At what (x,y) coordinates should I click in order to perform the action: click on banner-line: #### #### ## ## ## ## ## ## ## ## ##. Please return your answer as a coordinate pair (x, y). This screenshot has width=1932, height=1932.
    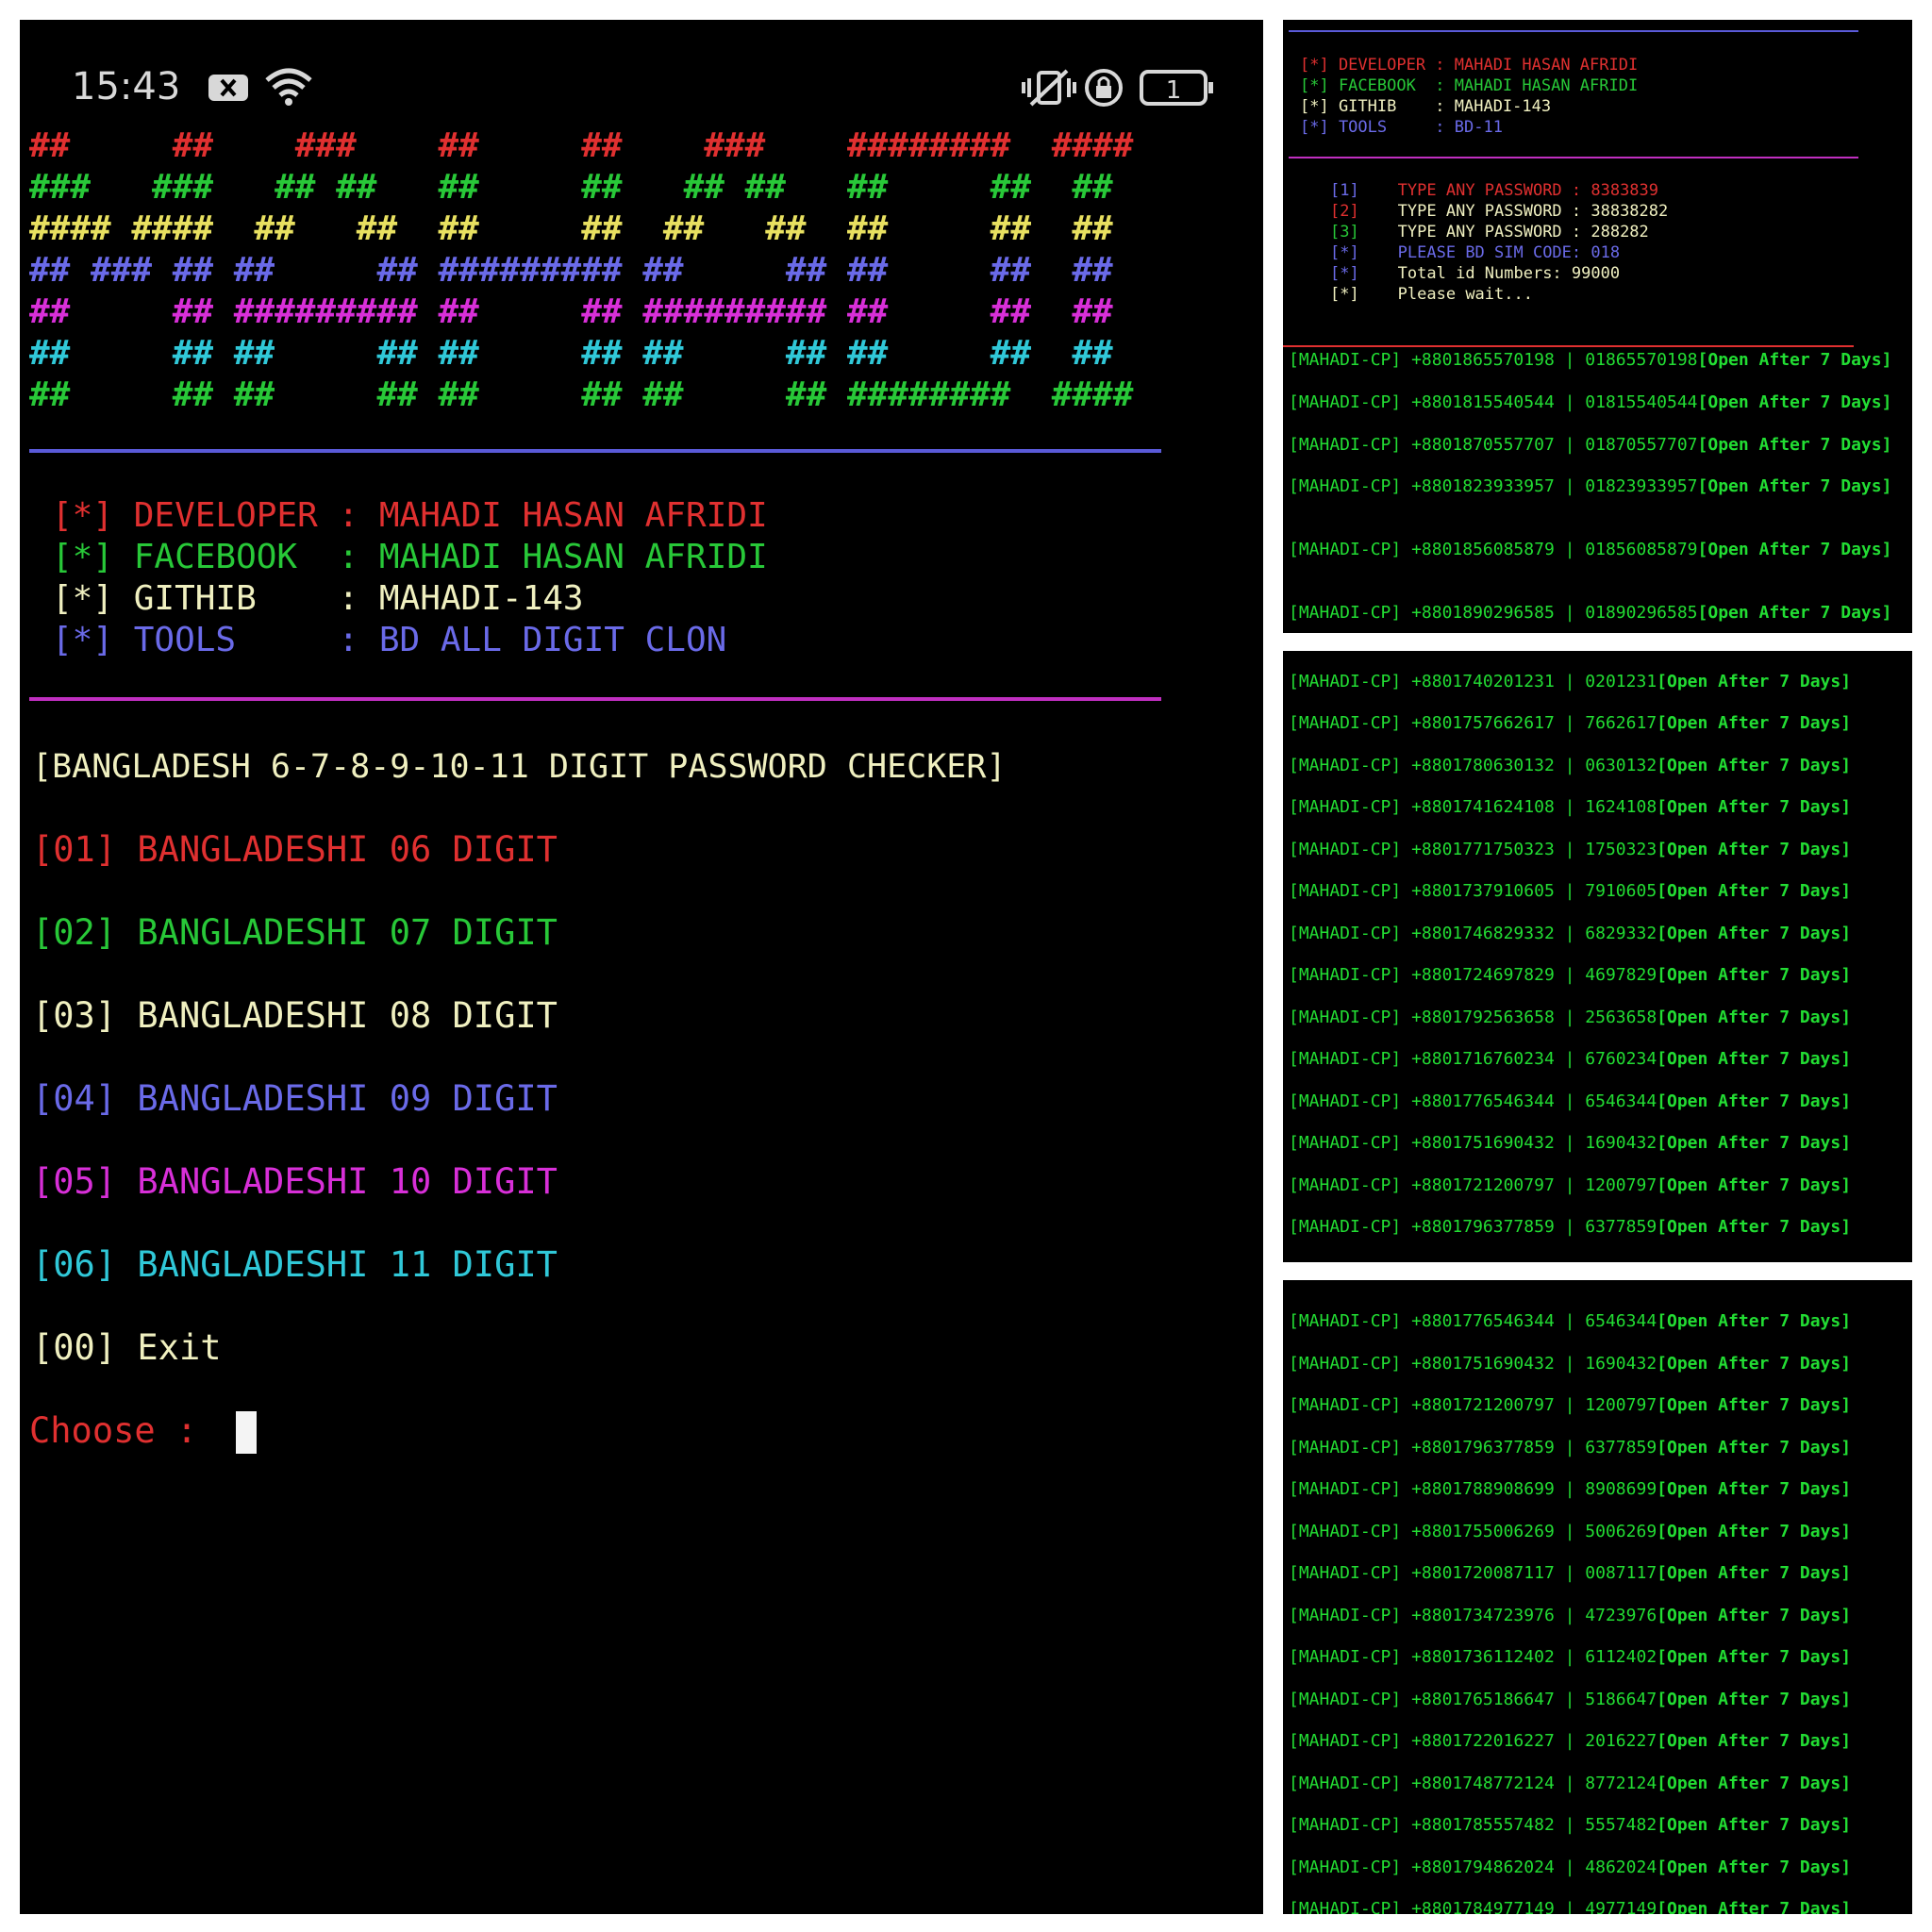
    Looking at the image, I should click on (571, 228).